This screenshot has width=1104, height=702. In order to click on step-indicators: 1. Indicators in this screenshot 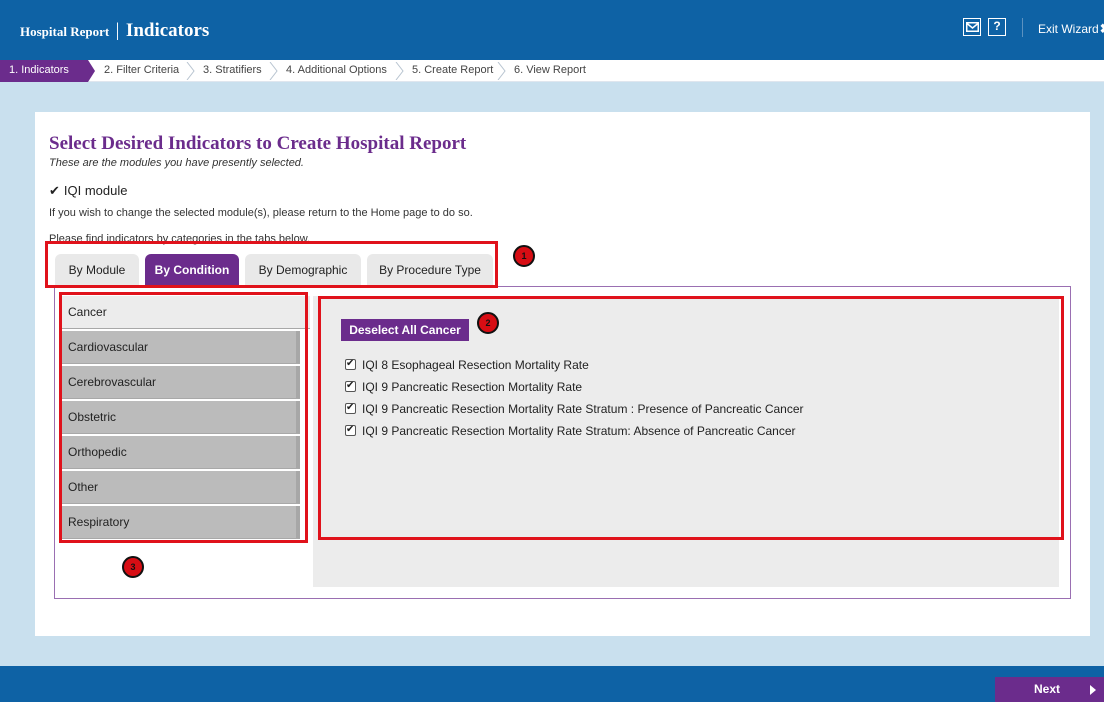, I will do `click(47, 71)`.